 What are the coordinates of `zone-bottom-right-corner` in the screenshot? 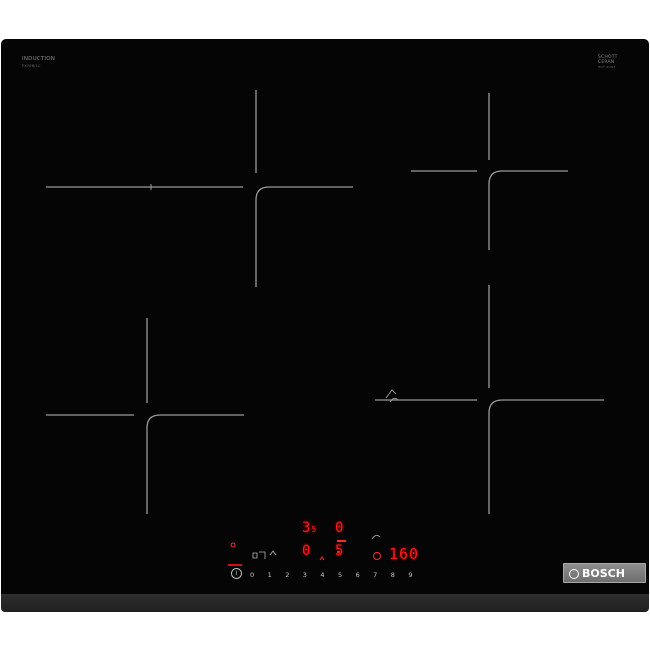 It's located at (546, 456).